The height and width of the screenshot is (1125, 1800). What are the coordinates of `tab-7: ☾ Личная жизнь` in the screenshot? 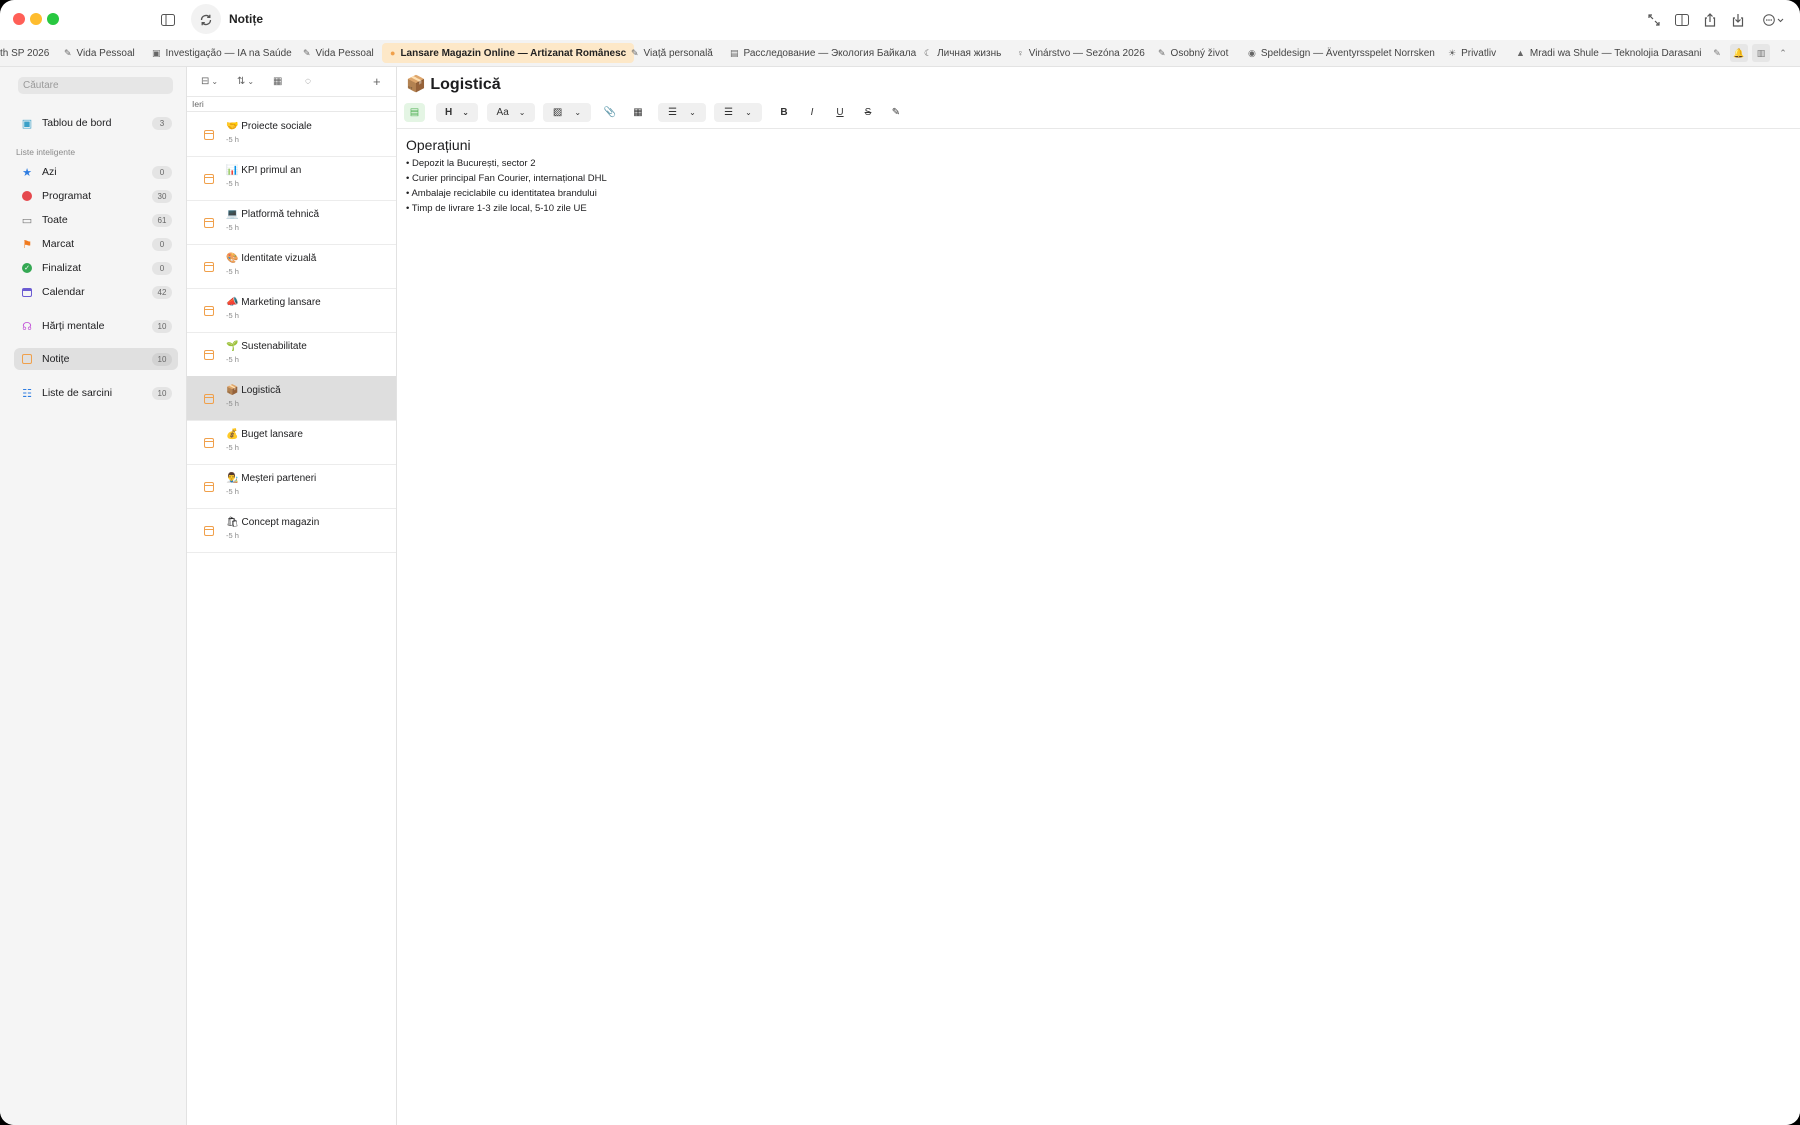 It's located at (962, 53).